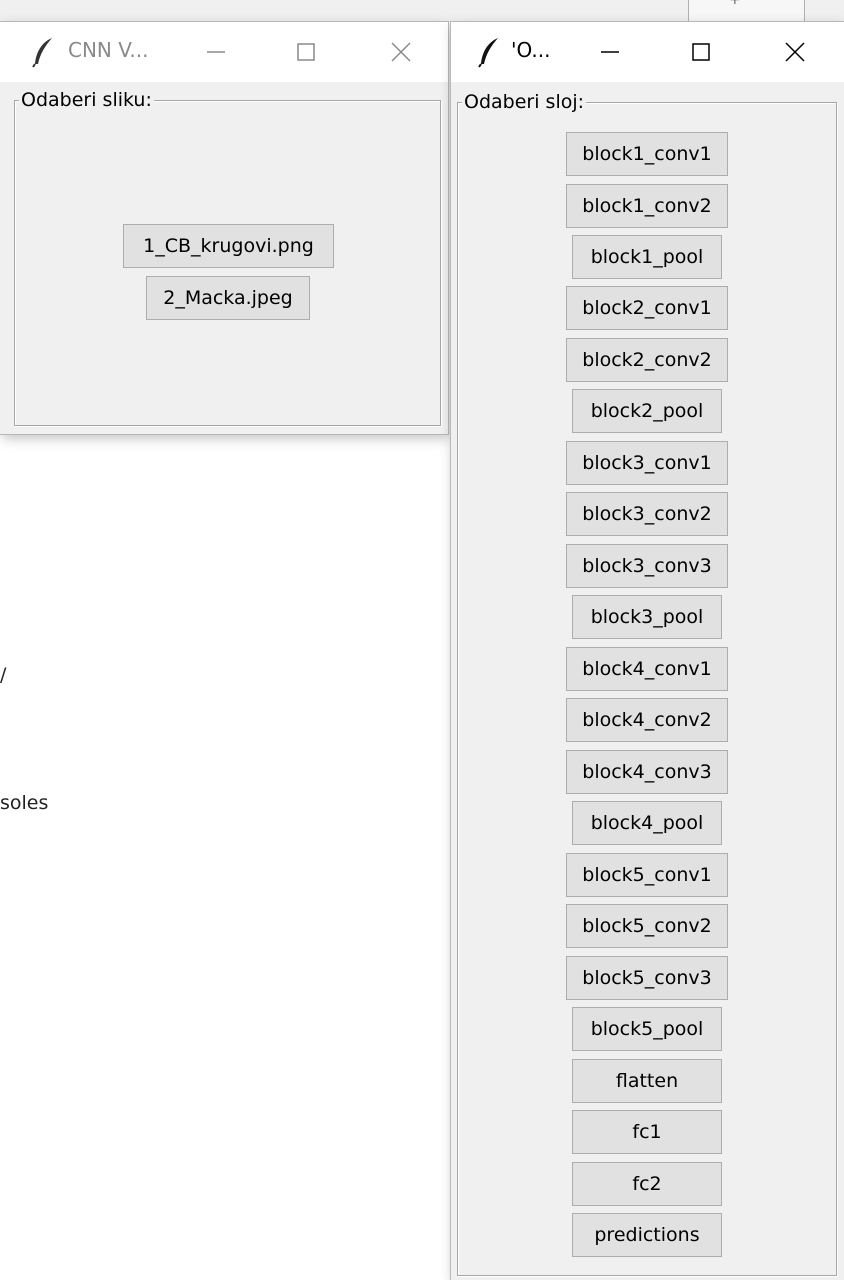  I want to click on image-button: 2_Macka.jpeg, so click(228, 298).